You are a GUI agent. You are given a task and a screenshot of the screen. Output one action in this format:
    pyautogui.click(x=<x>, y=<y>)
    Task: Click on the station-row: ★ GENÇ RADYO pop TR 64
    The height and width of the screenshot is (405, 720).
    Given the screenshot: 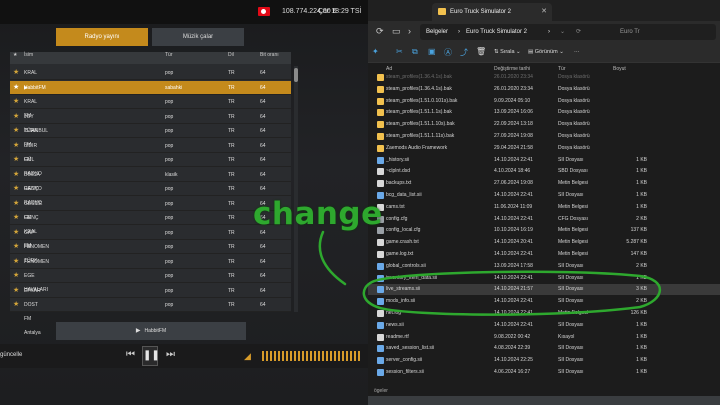 What is the action you would take?
    pyautogui.click(x=150, y=194)
    